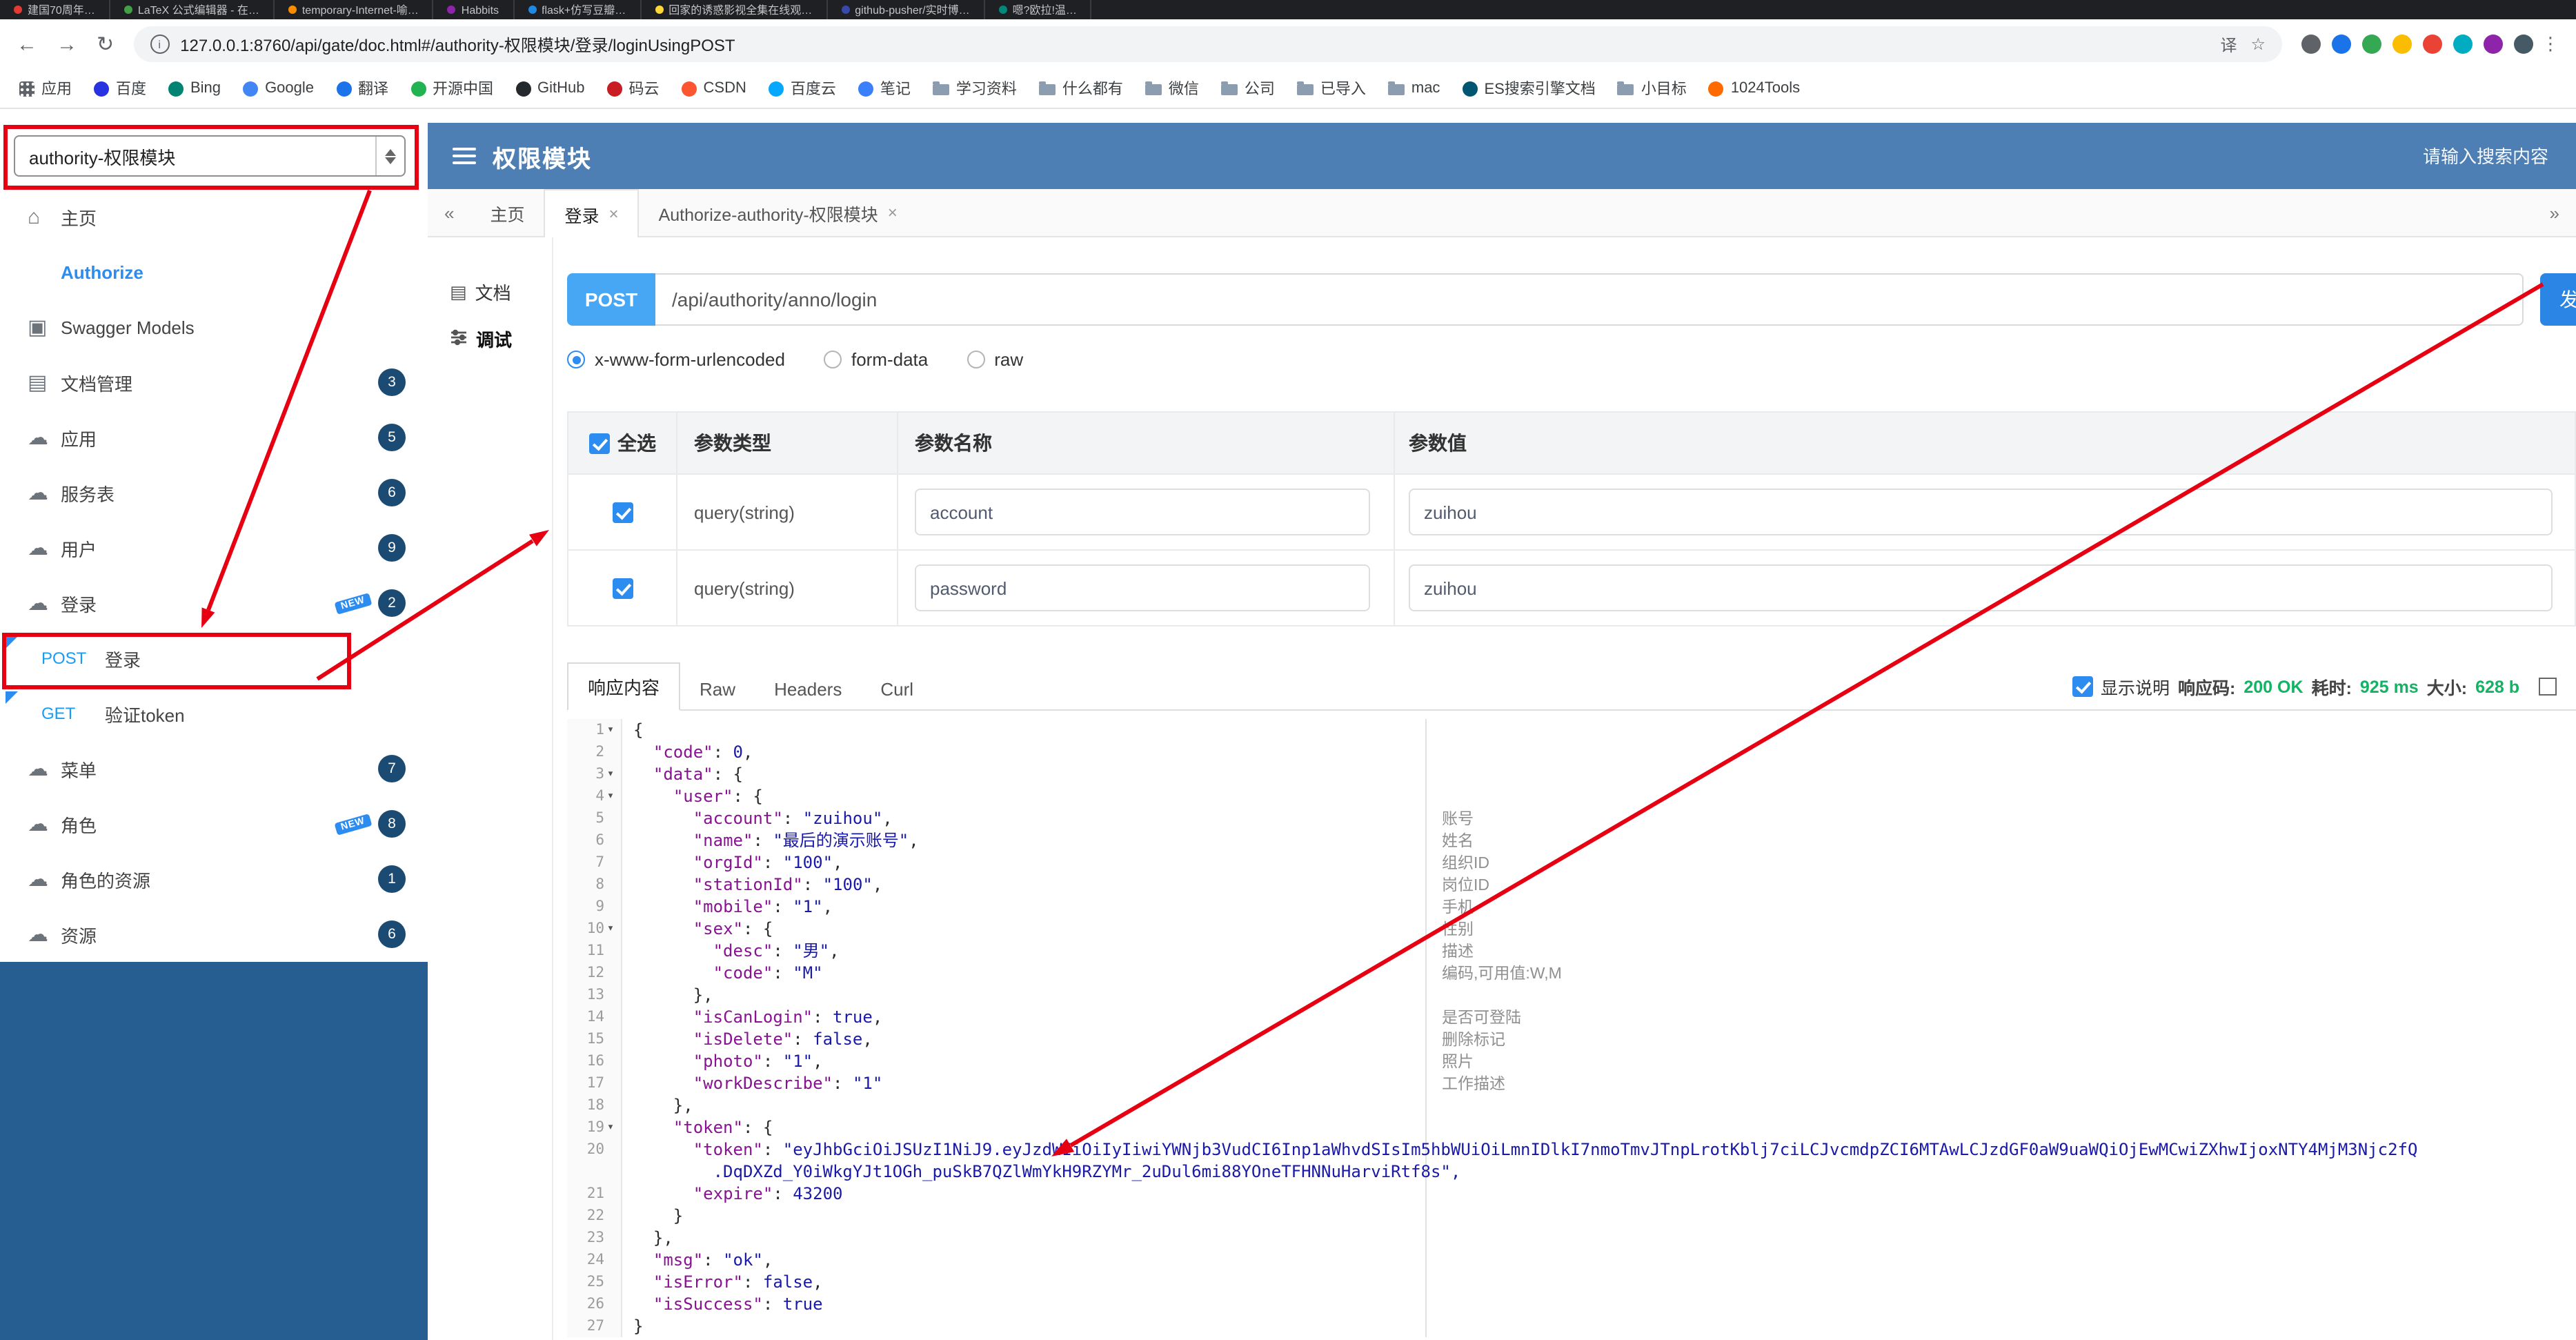 This screenshot has width=2576, height=1340. Describe the element at coordinates (778, 212) in the screenshot. I see `tab-authorize-module: Authorize-authority-权限模块 ×` at that location.